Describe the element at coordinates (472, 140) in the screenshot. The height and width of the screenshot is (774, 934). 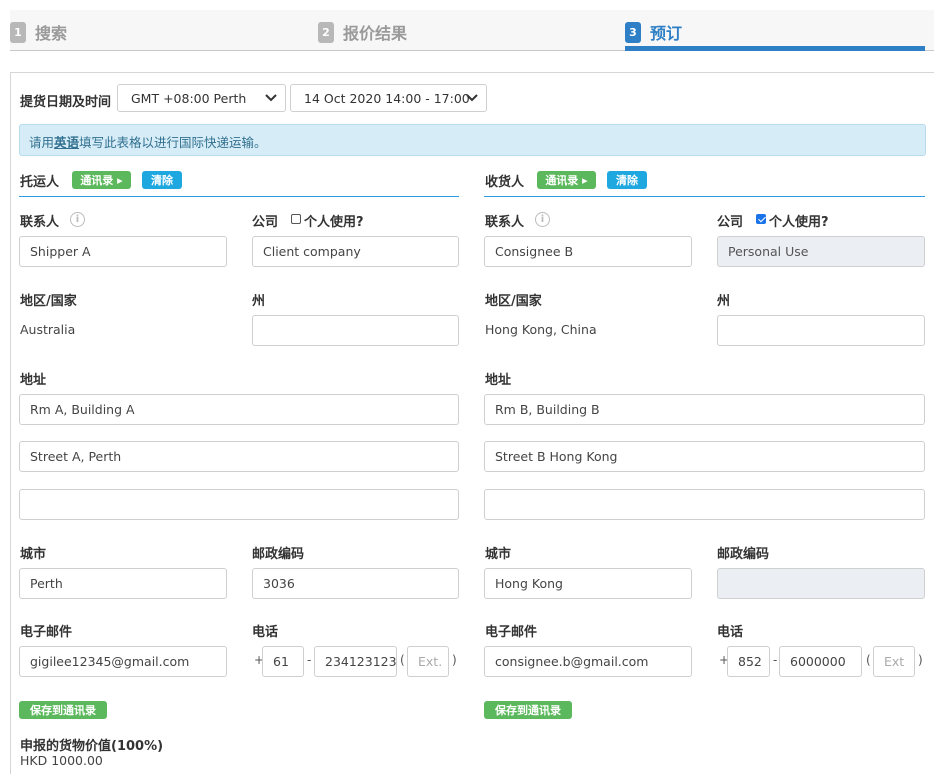
I see `english-notice: 请用英语填写此表格以进行国际快递运输。` at that location.